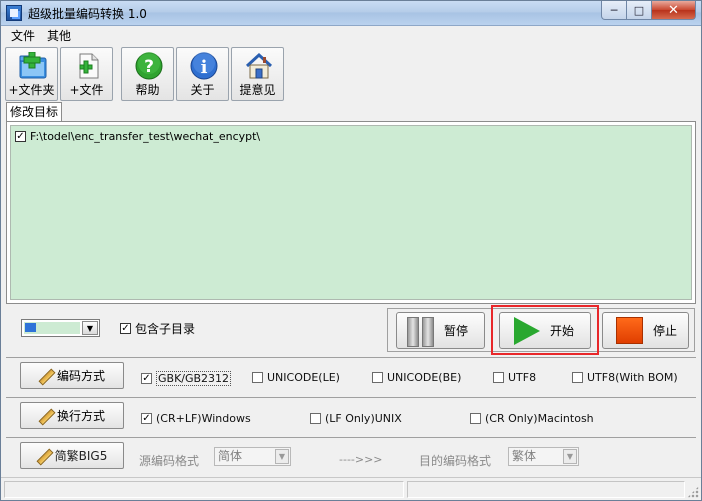 Image resolution: width=702 pixels, height=501 pixels. What do you see at coordinates (629, 330) in the screenshot?
I see `stop-icon` at bounding box center [629, 330].